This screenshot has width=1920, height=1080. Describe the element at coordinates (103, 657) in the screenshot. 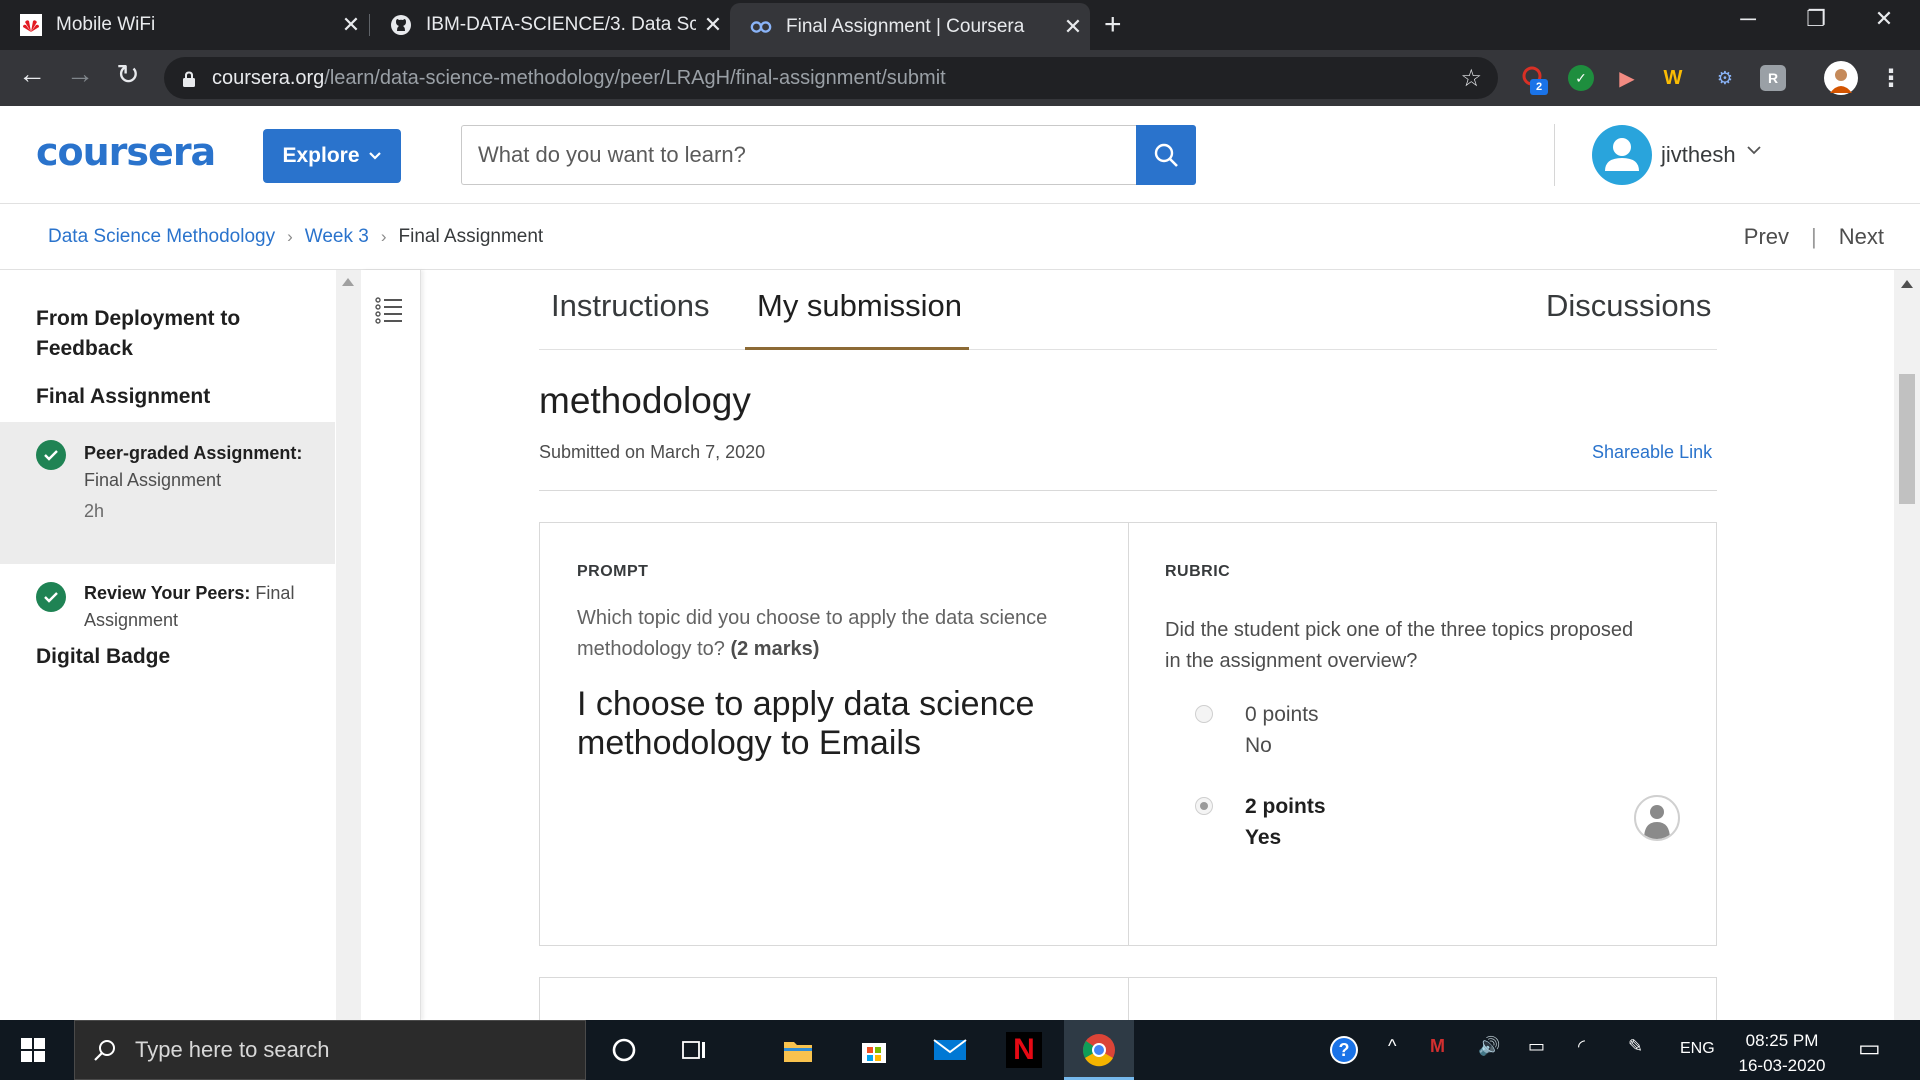

I see `sidebar-digital-badge: Digital Badge` at that location.